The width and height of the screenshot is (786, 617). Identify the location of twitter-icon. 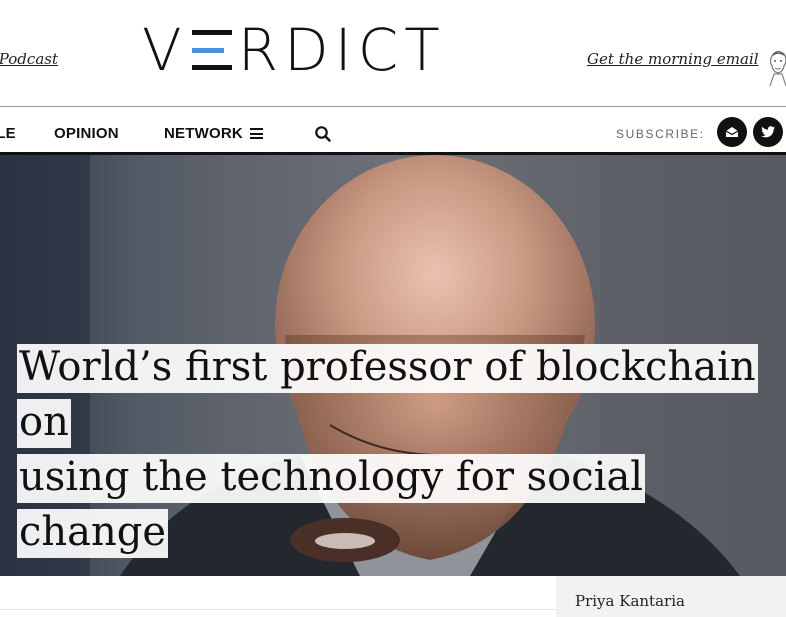
(768, 132).